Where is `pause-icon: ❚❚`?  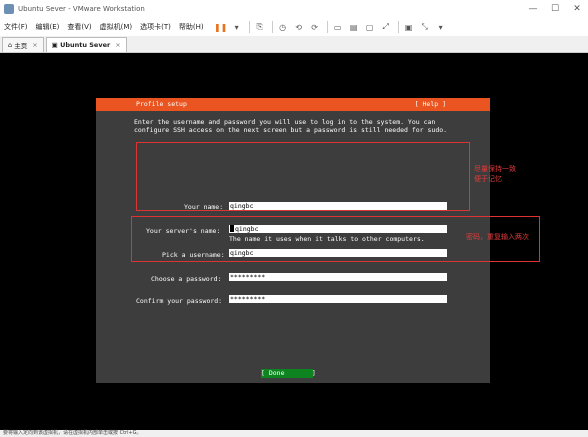
pause-icon: ❚❚ is located at coordinates (221, 27).